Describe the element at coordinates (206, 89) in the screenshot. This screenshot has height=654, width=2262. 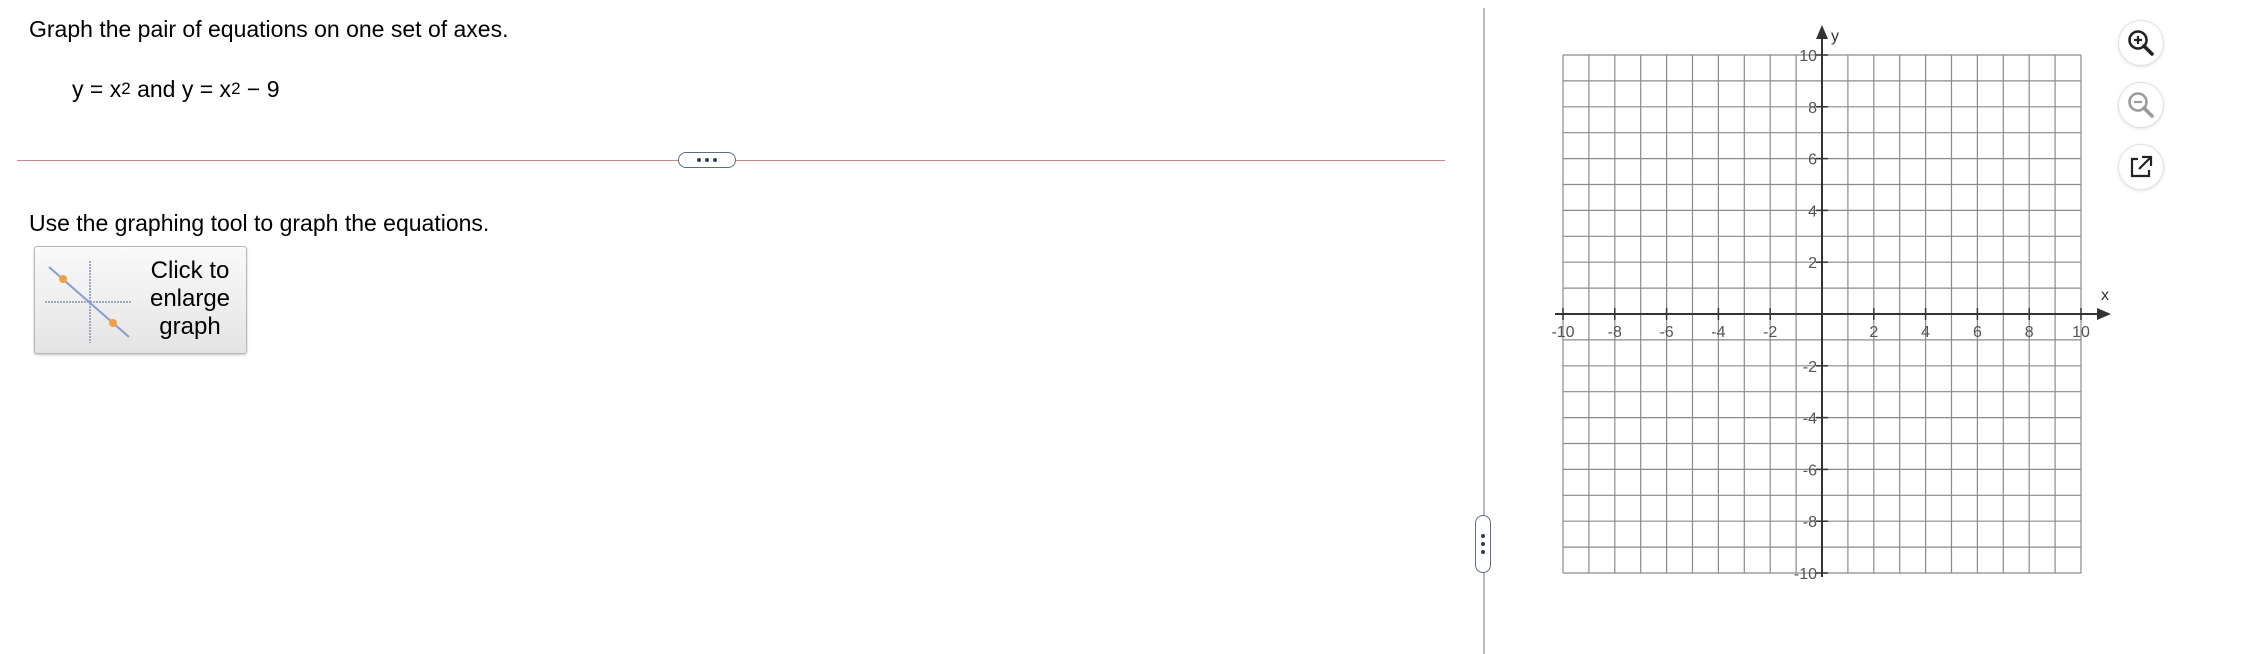
I see `equation-2-base: y = x` at that location.